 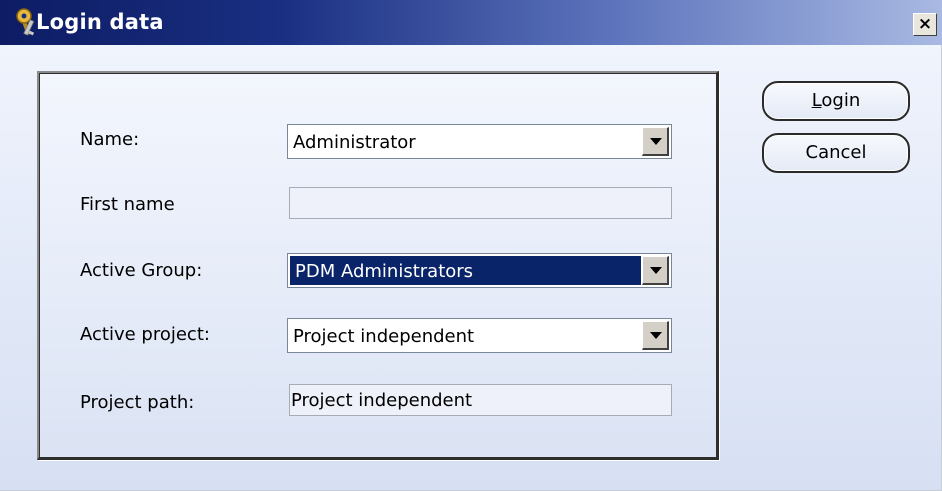 I want to click on name-label: Name:, so click(x=110, y=139).